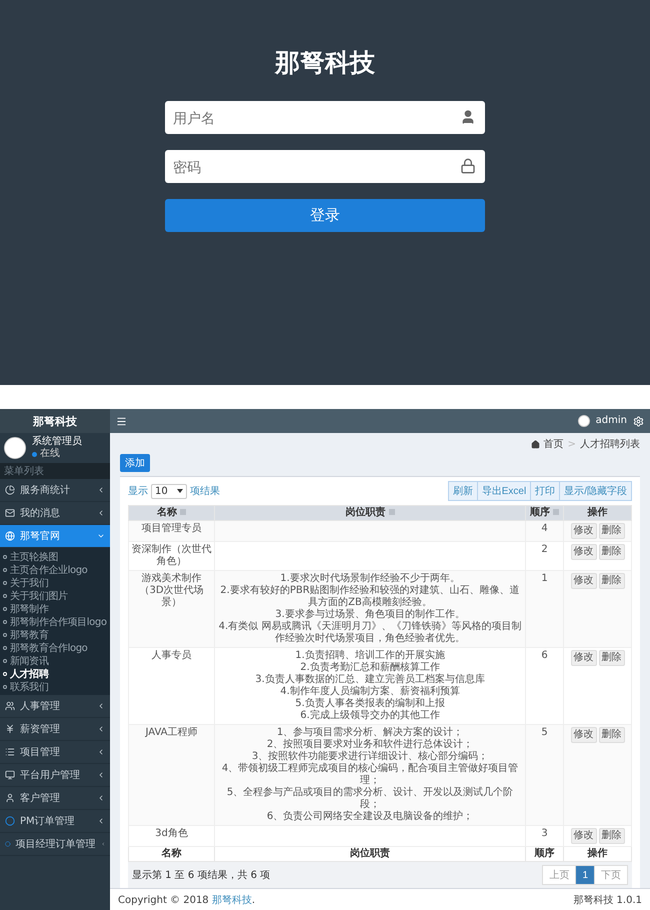 The image size is (650, 910). Describe the element at coordinates (585, 875) in the screenshot. I see `page-button: 1` at that location.